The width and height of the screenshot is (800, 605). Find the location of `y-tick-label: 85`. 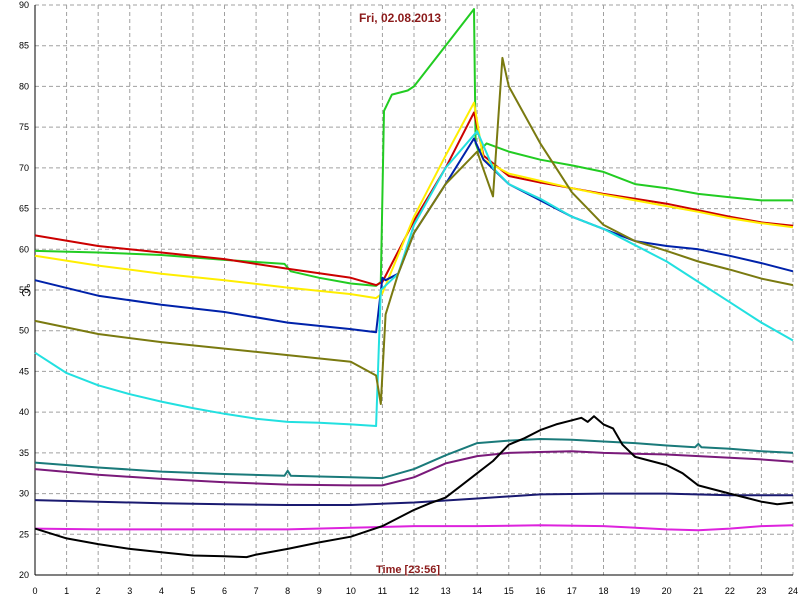

y-tick-label: 85 is located at coordinates (24, 46).